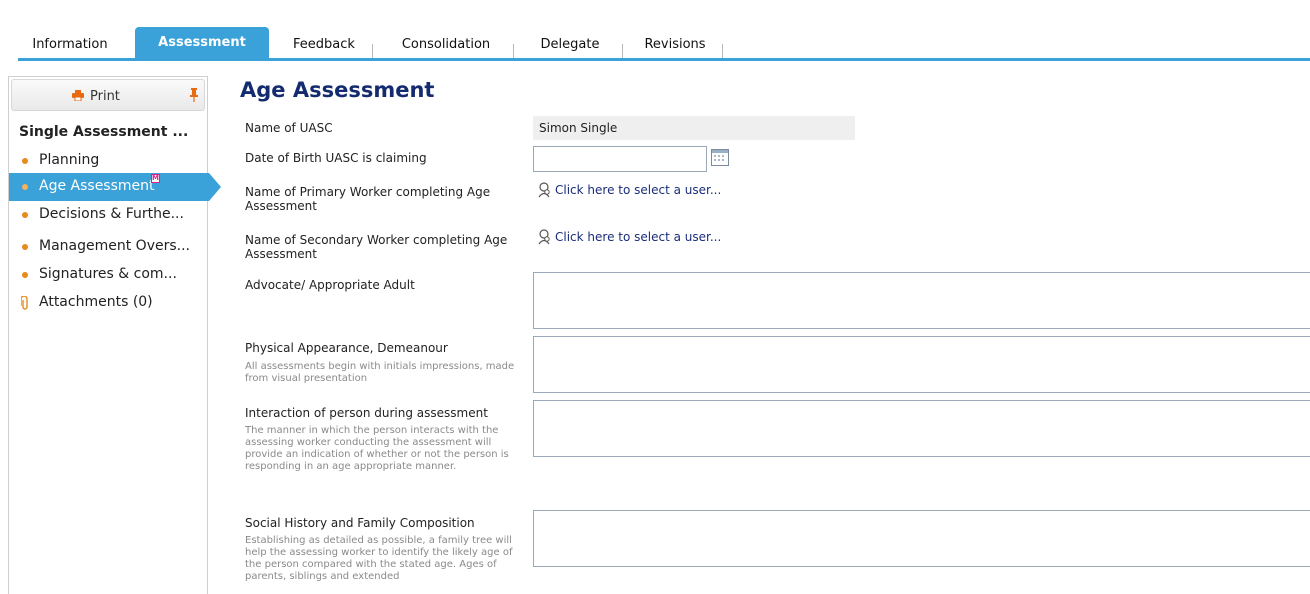 This screenshot has width=1310, height=594. What do you see at coordinates (97, 186) in the screenshot?
I see `nav-label: Age Assessment` at bounding box center [97, 186].